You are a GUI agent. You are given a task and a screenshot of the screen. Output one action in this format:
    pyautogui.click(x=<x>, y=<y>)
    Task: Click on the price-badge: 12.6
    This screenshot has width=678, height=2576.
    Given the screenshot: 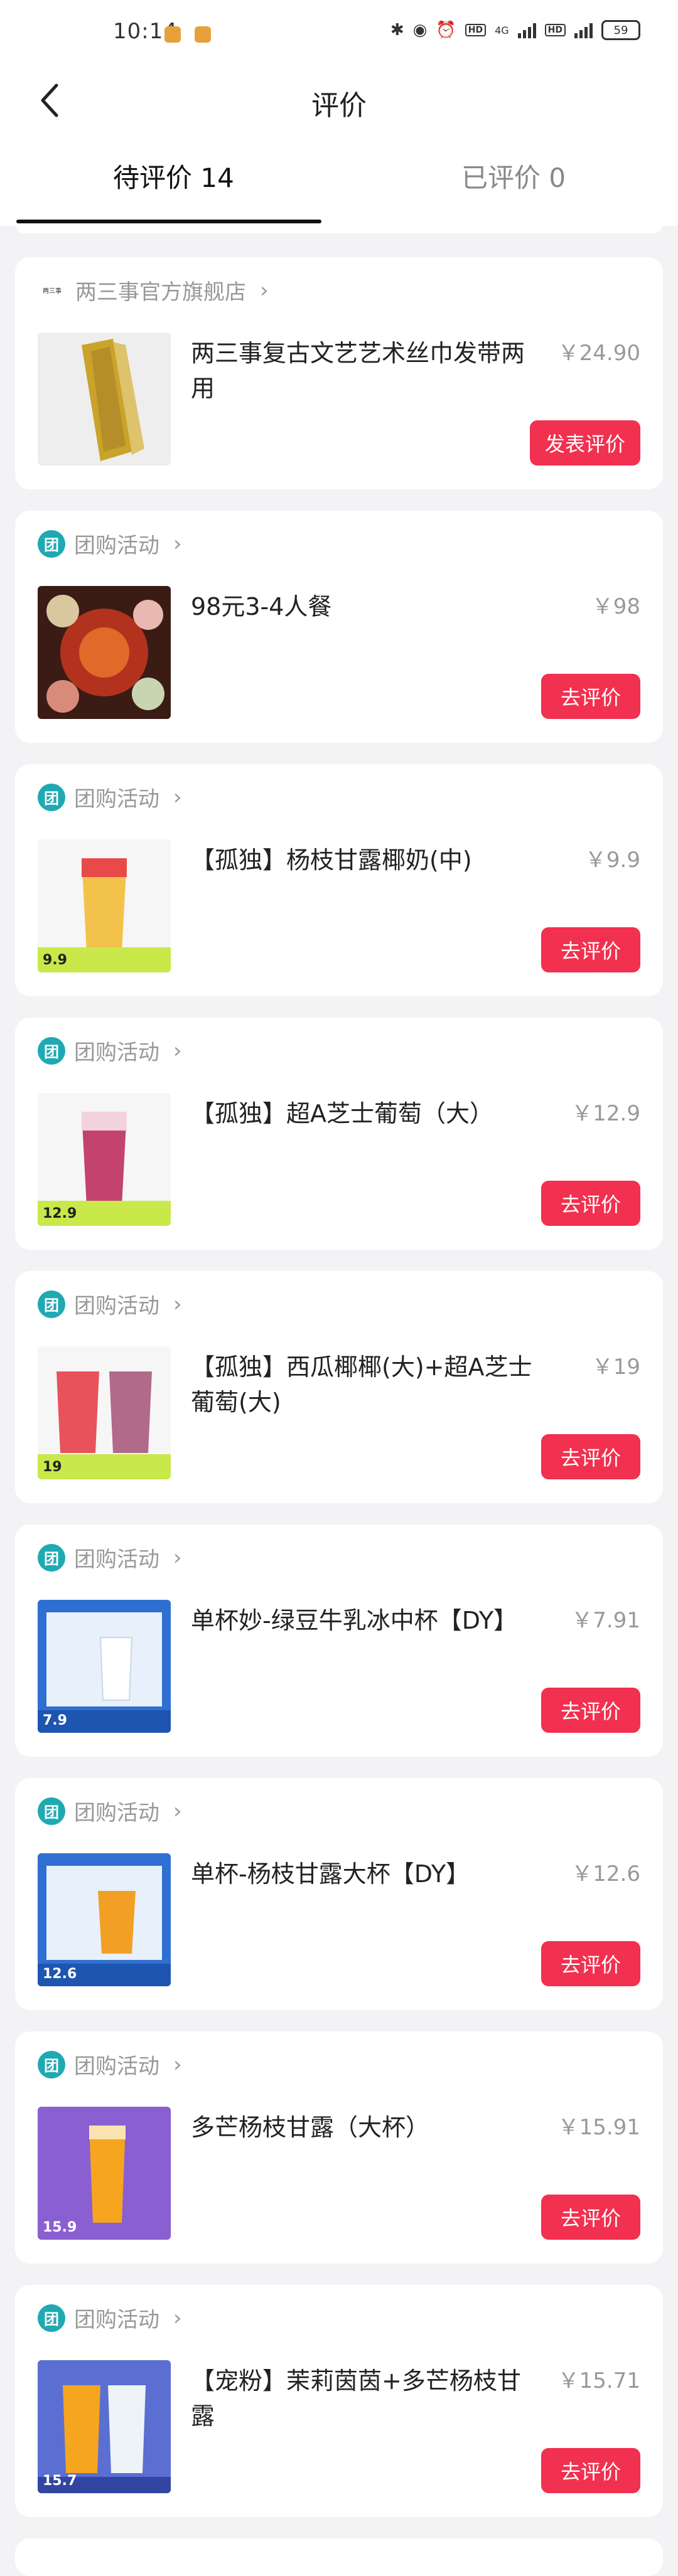 What is the action you would take?
    pyautogui.click(x=60, y=1974)
    